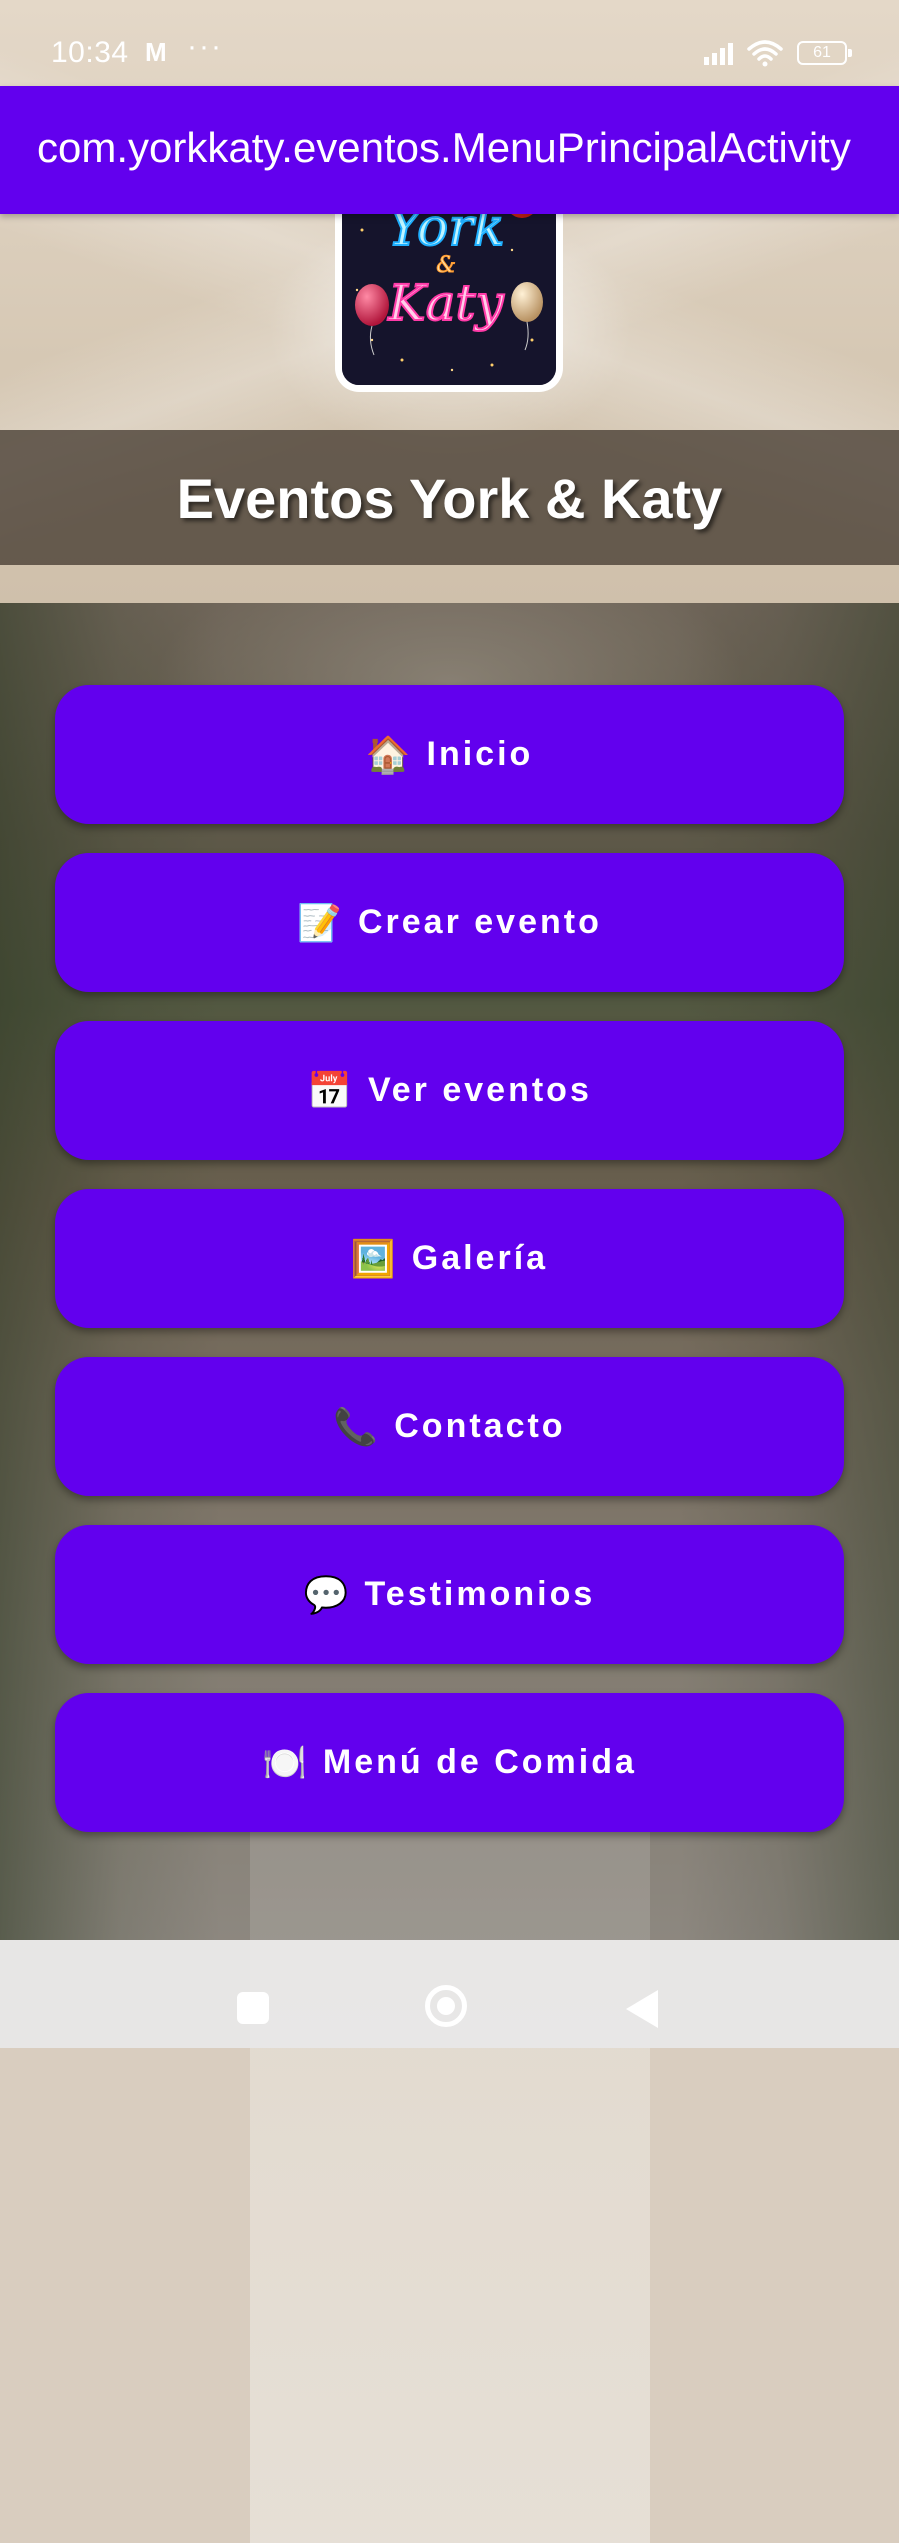 This screenshot has width=899, height=2543. I want to click on contacto-button: 📞 Contacto, so click(449, 1426).